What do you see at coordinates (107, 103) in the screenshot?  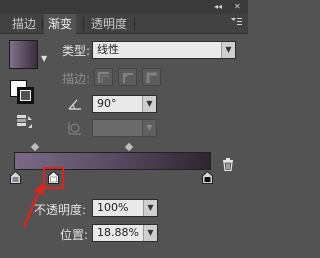 I see `angle-value: 90°` at bounding box center [107, 103].